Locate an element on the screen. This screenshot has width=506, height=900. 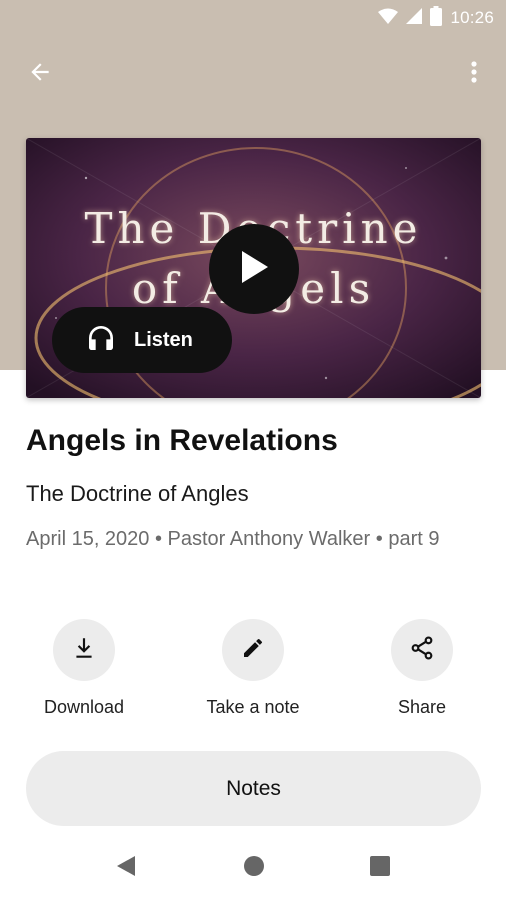
listen-label: Listen is located at coordinates (163, 339).